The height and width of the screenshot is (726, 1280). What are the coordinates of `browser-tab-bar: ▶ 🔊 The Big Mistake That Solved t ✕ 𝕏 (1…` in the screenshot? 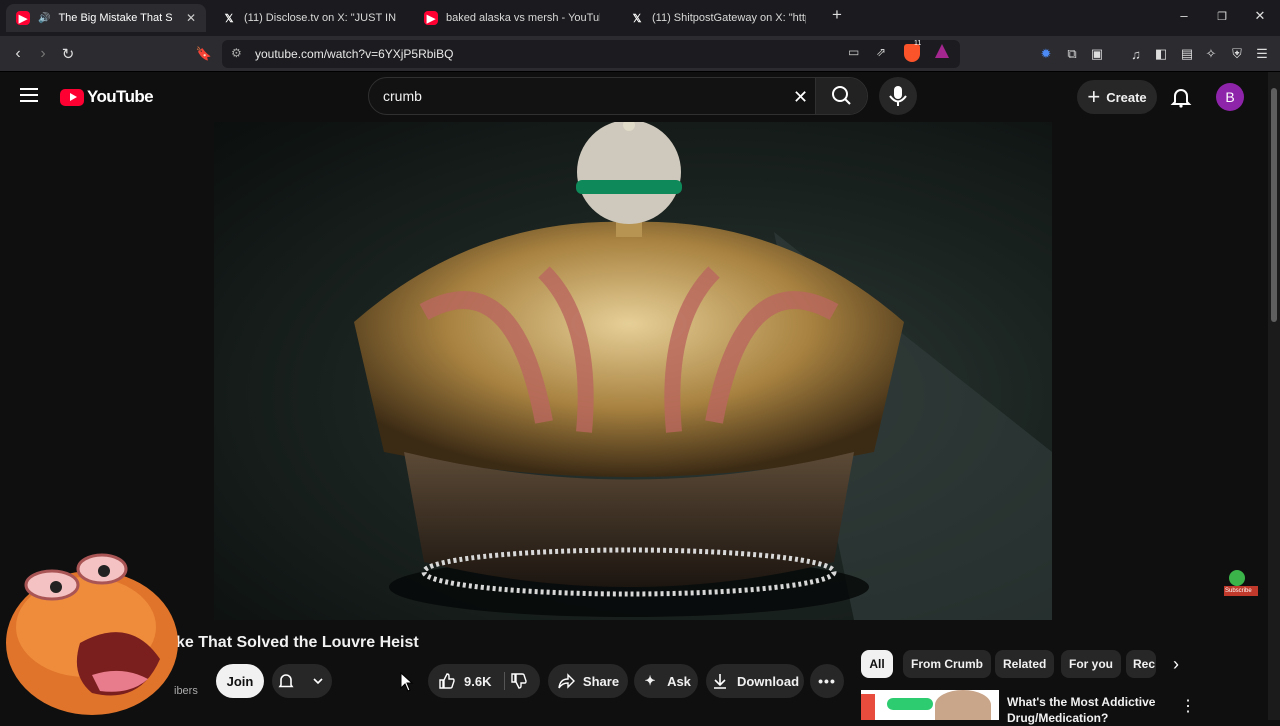 It's located at (640, 18).